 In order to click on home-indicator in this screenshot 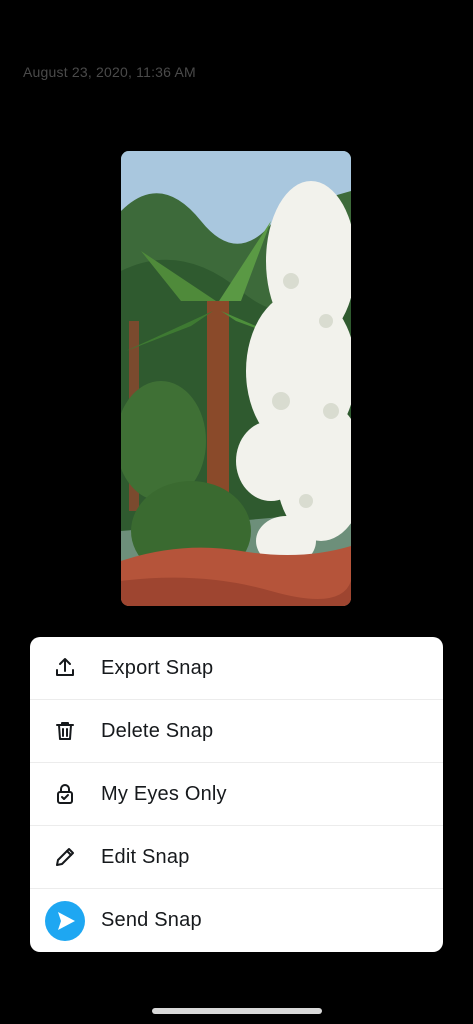, I will do `click(237, 1011)`.